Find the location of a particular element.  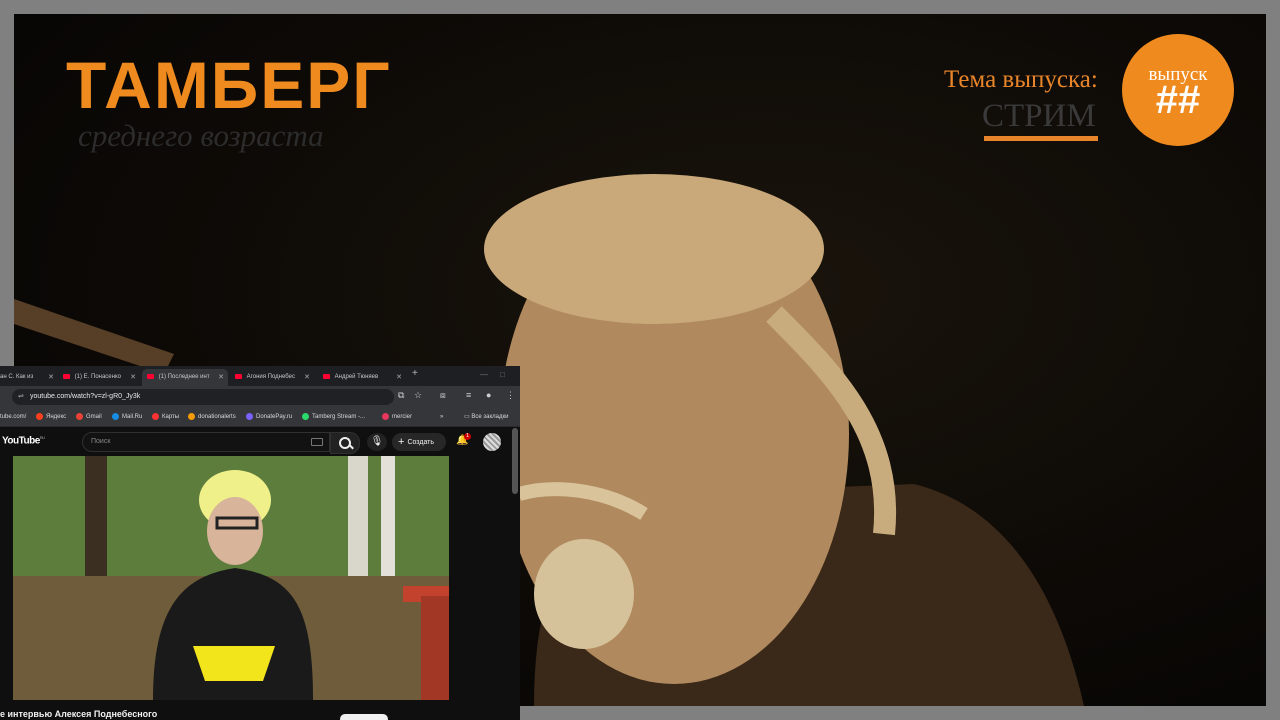

reading-list-icon: ≡ is located at coordinates (468, 395).